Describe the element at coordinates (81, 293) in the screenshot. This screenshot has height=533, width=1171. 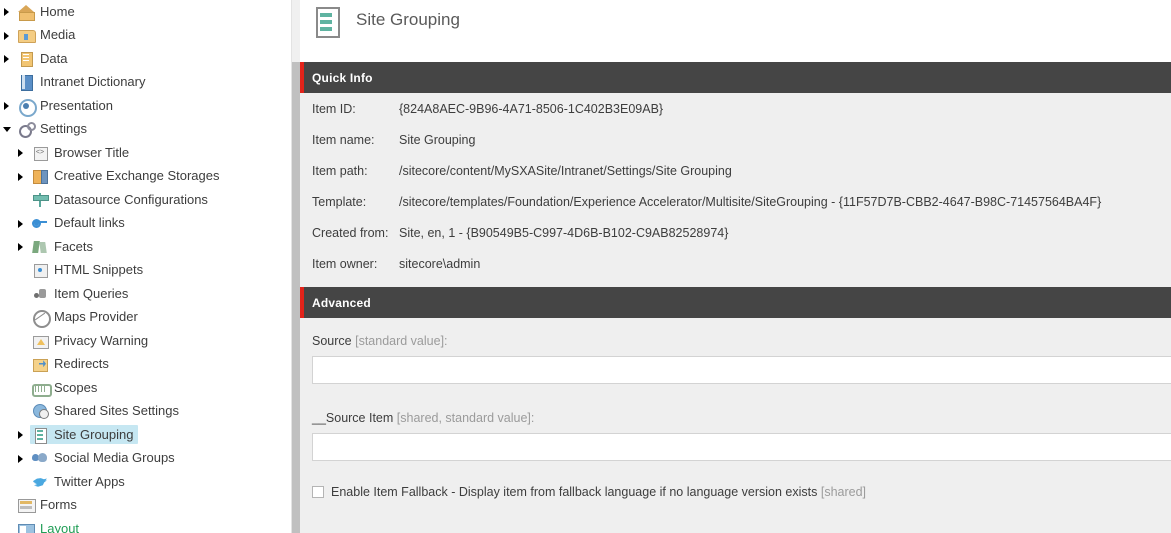
I see `tree-item-content: Item Queries` at that location.